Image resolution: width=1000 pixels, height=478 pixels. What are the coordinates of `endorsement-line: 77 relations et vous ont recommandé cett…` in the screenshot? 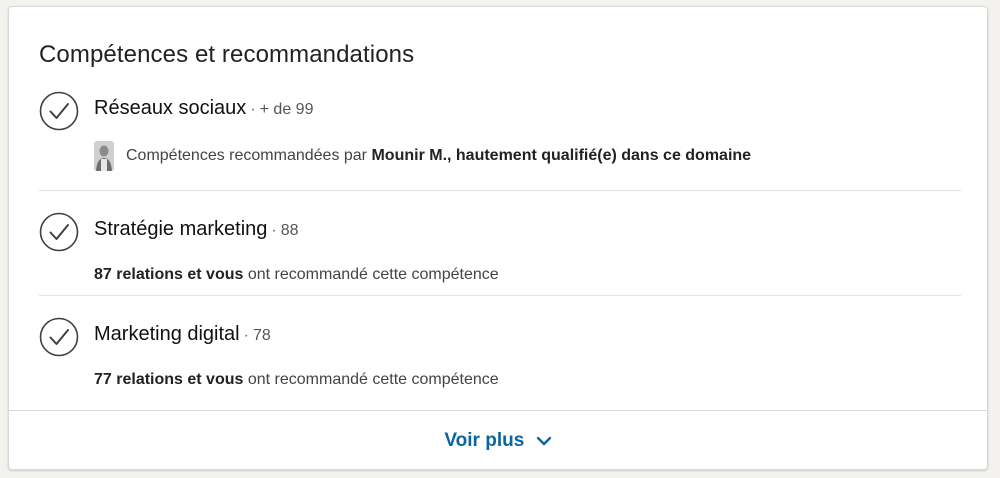 It's located at (296, 380).